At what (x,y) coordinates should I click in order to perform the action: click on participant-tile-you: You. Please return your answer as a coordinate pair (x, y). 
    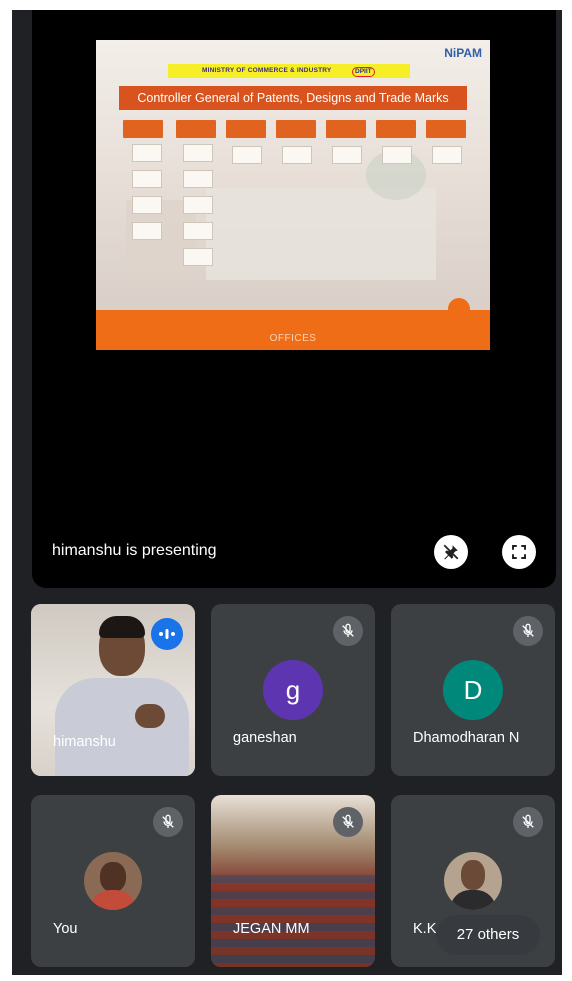
    Looking at the image, I should click on (113, 881).